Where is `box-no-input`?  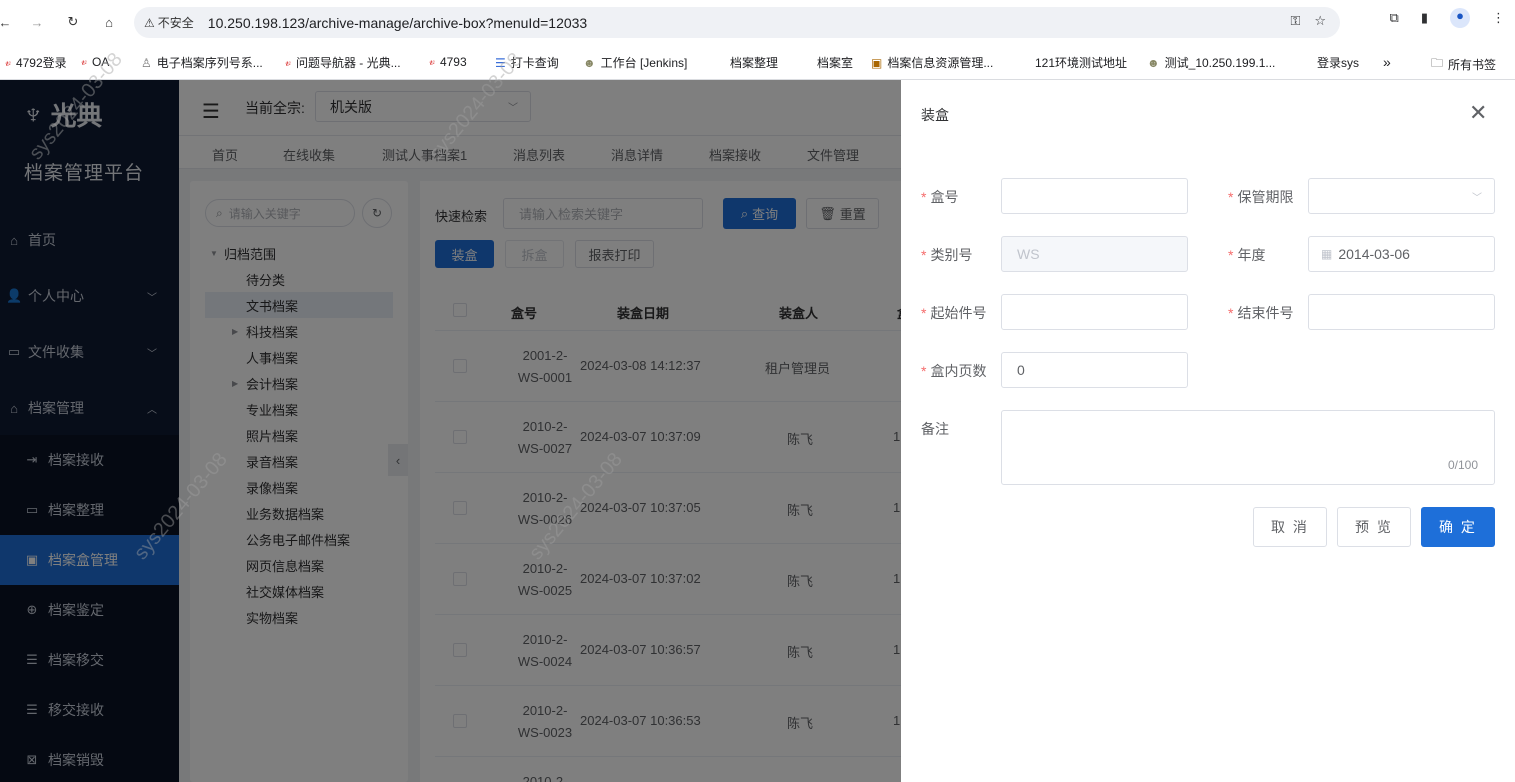
box-no-input is located at coordinates (1094, 196).